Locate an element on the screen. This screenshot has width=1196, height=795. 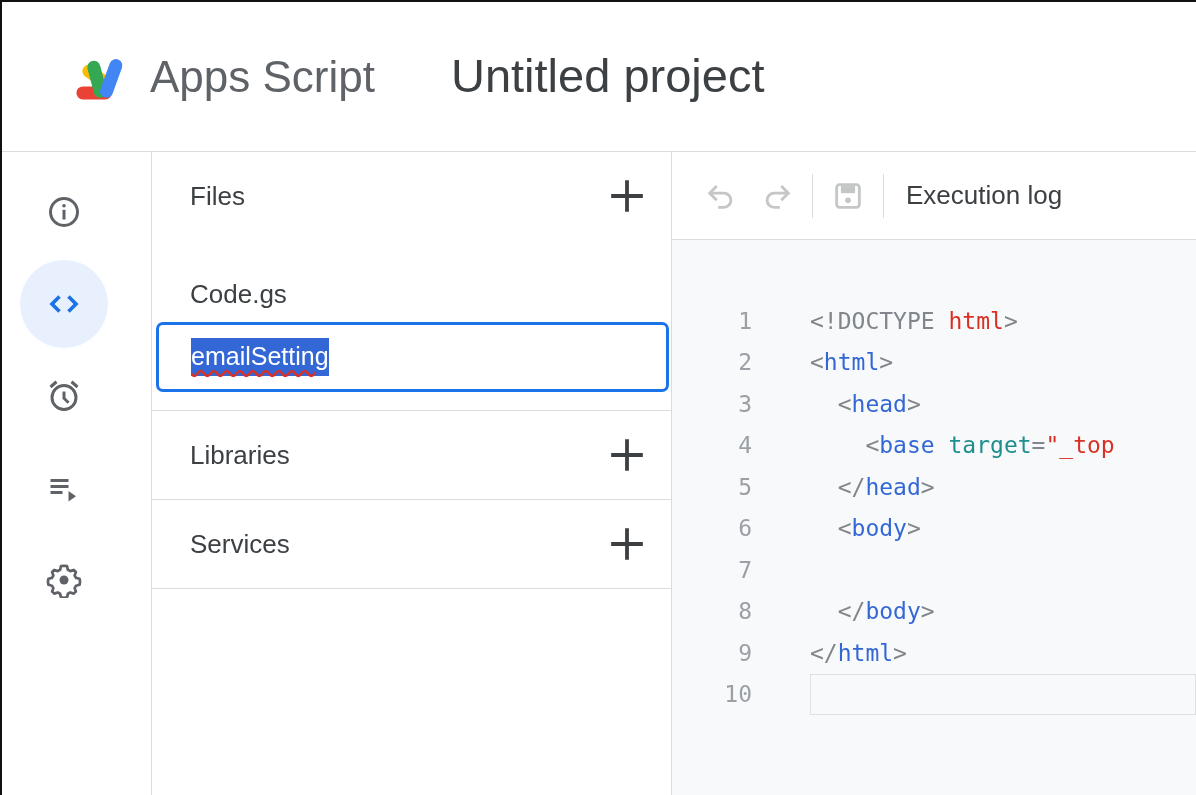
code-line: </body> is located at coordinates (885, 611).